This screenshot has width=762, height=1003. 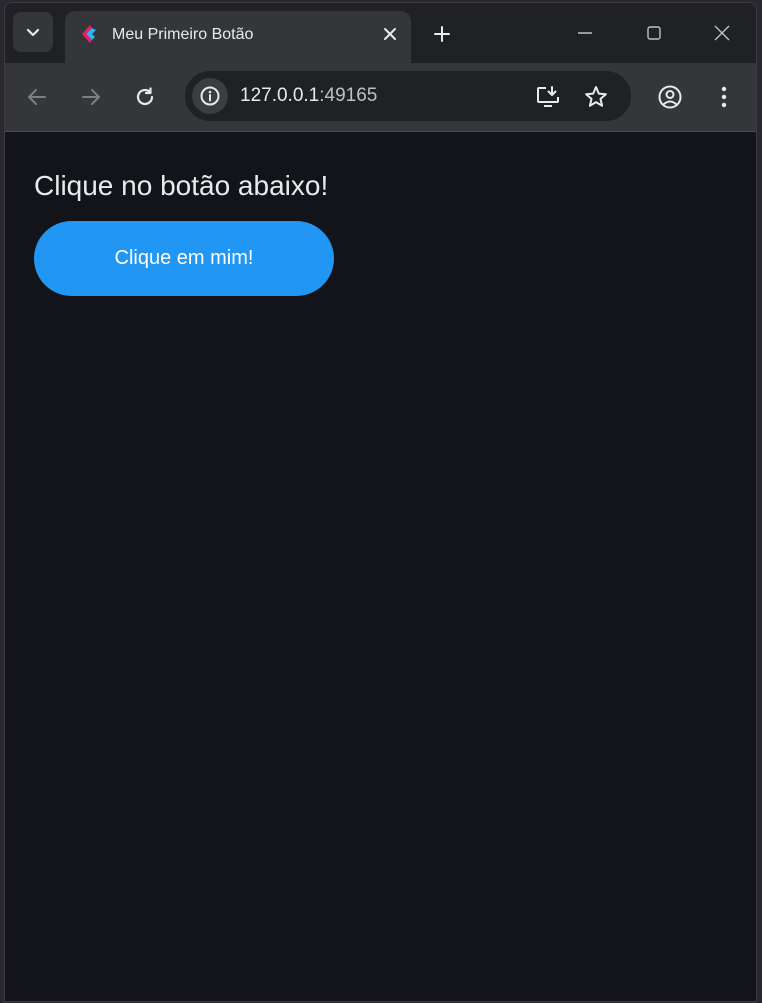 I want to click on bookmark-button, so click(x=596, y=97).